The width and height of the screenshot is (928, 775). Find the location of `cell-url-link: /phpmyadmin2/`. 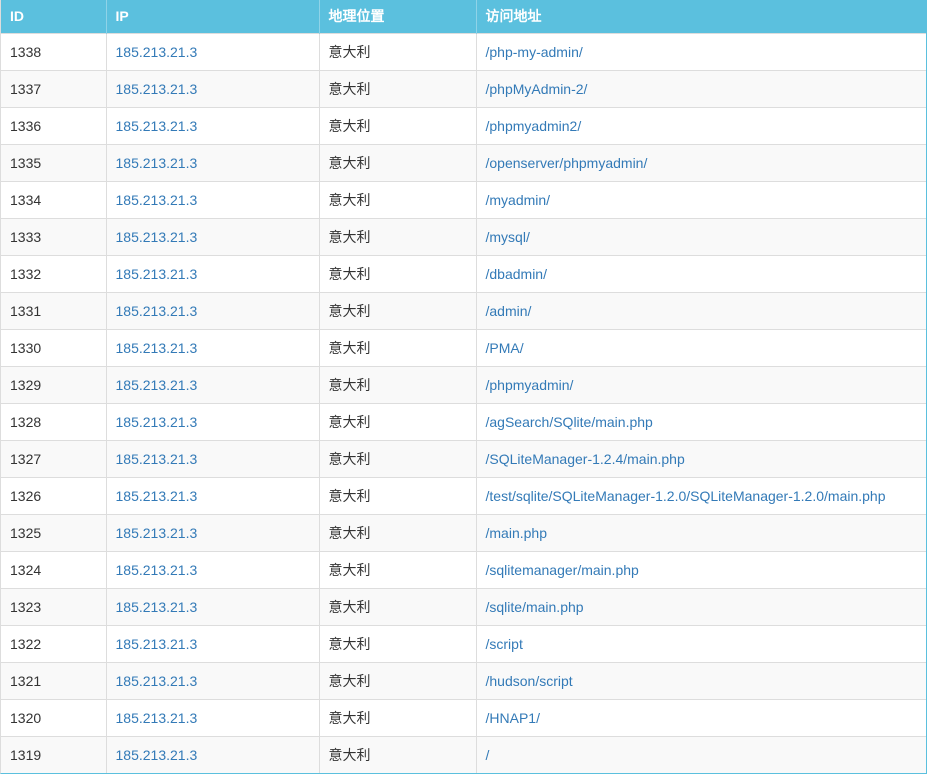

cell-url-link: /phpmyadmin2/ is located at coordinates (534, 126).